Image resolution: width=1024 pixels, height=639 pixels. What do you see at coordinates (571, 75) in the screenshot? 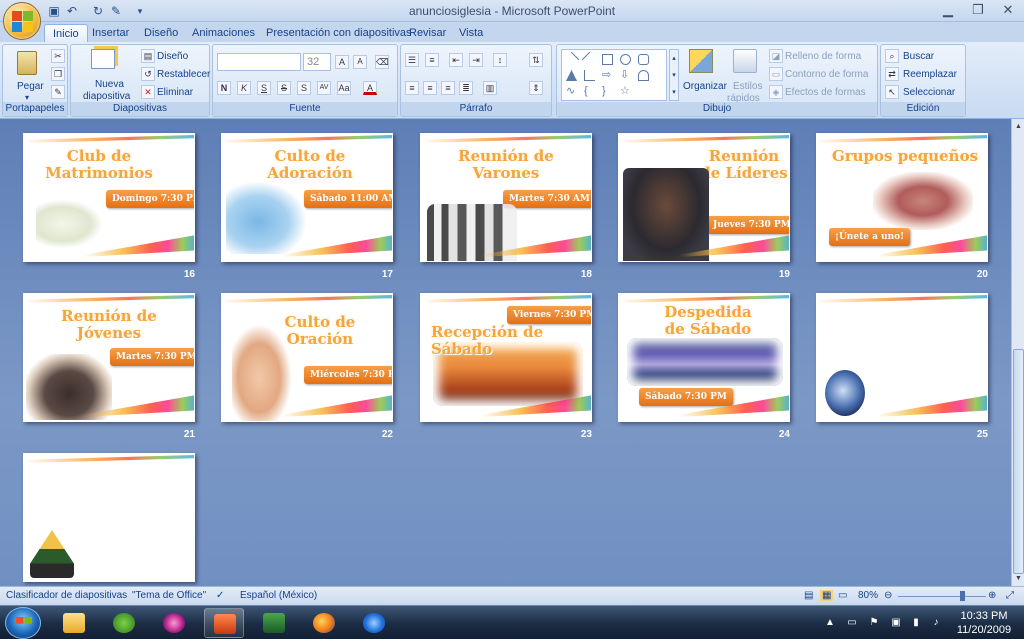
I see `shape-triangle-icon` at bounding box center [571, 75].